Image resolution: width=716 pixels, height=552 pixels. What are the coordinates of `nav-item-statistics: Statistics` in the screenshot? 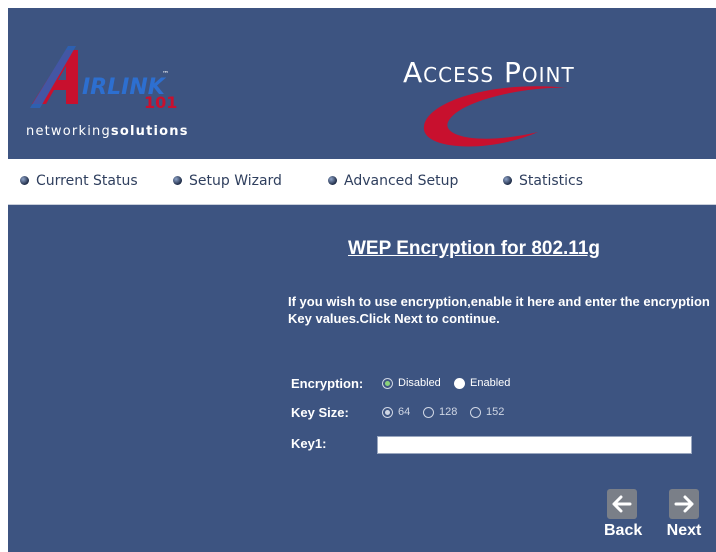 It's located at (543, 181).